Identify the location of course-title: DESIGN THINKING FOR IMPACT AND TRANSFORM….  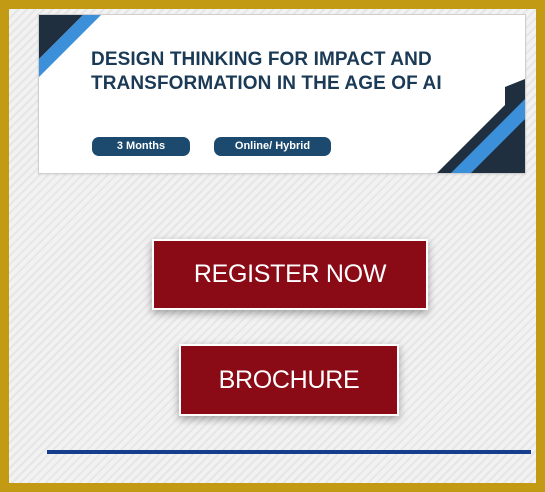
(291, 72).